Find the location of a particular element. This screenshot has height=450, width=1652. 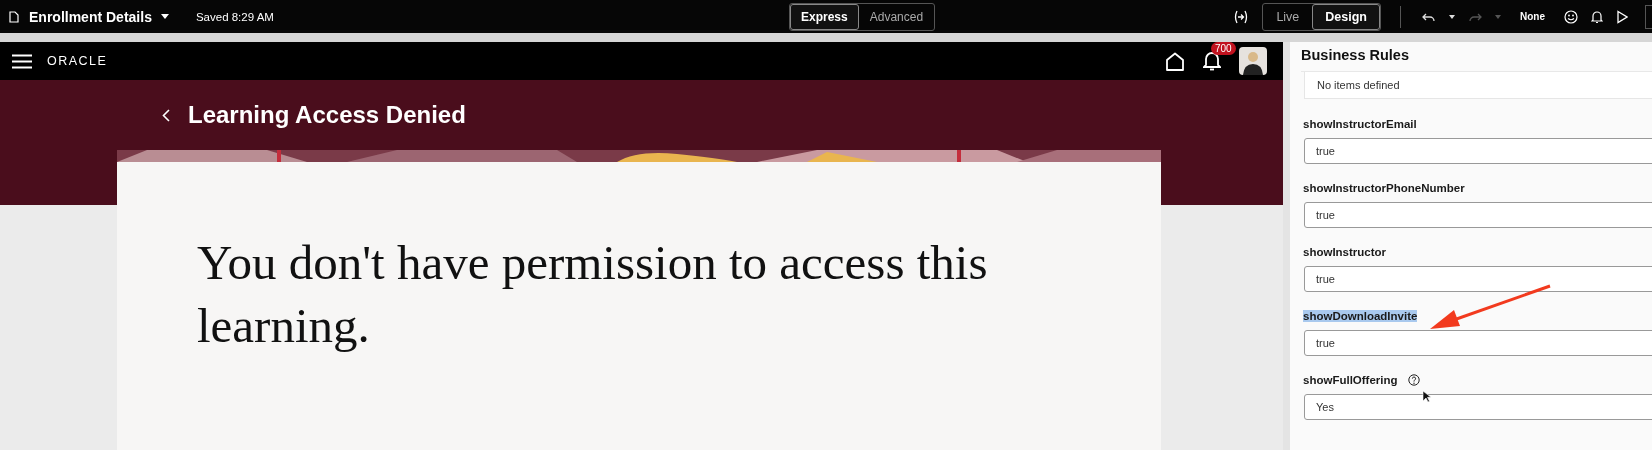

field-label: showInstructorEmail is located at coordinates (1360, 124).